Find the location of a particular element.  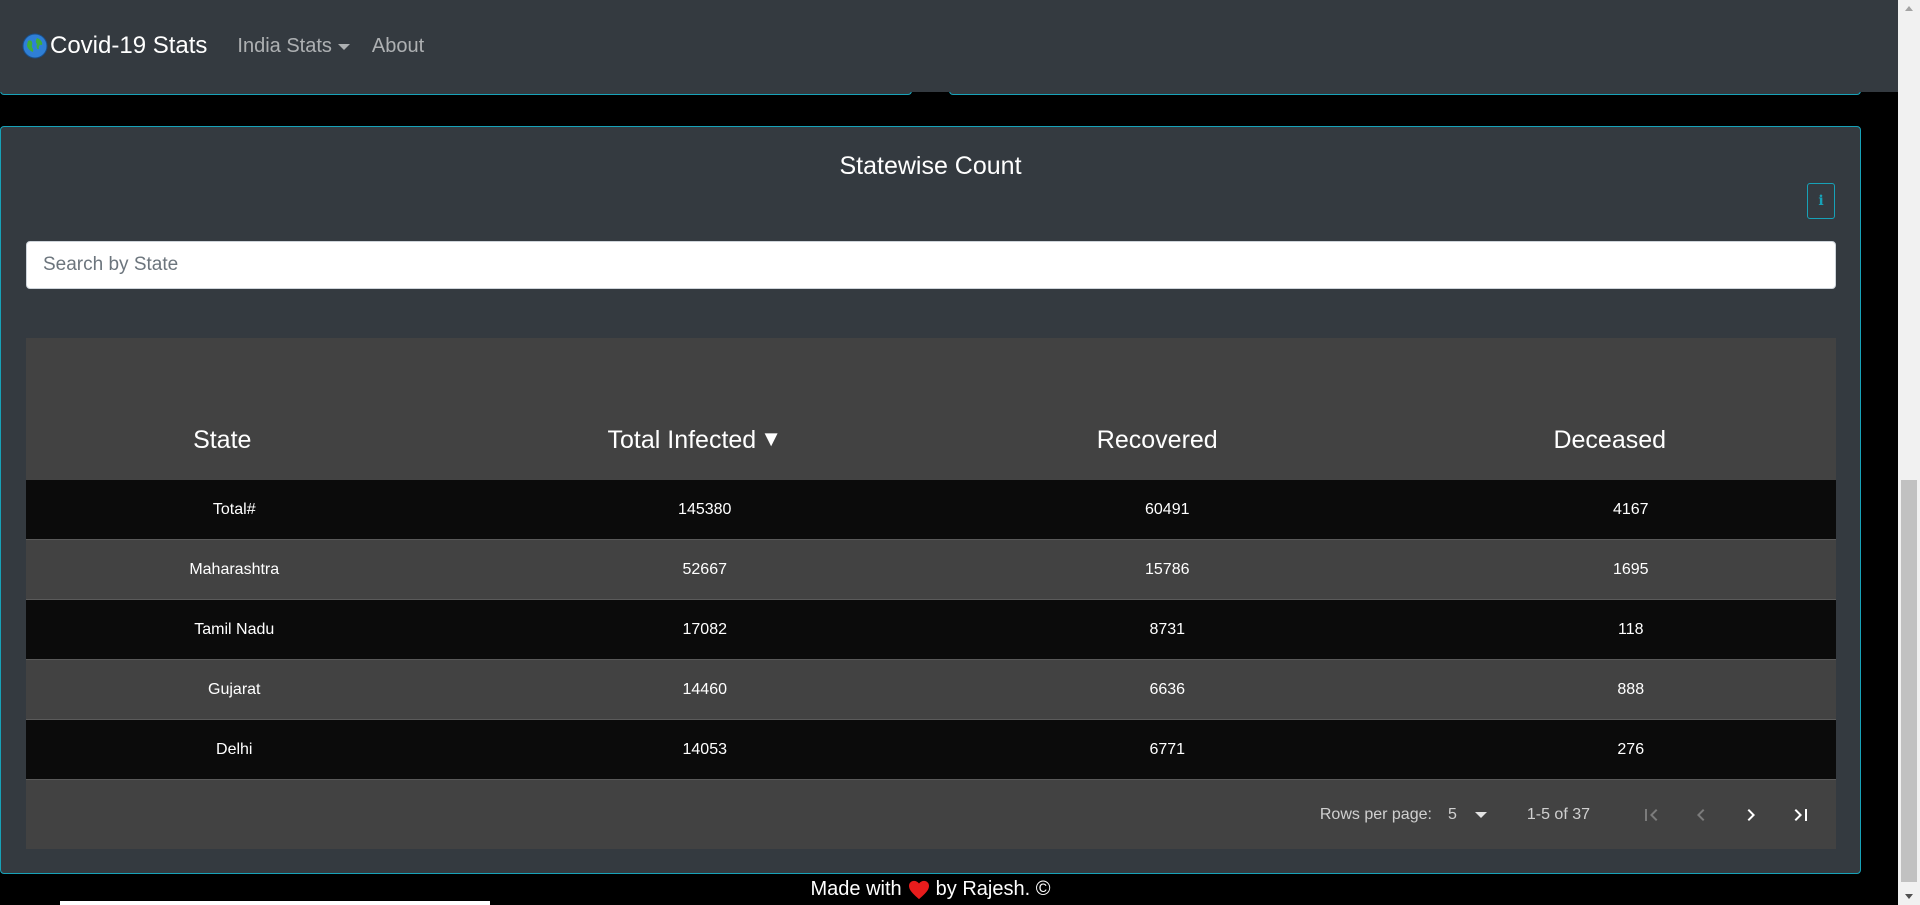

rows-per-page-label: Rows per page: is located at coordinates (1375, 814).